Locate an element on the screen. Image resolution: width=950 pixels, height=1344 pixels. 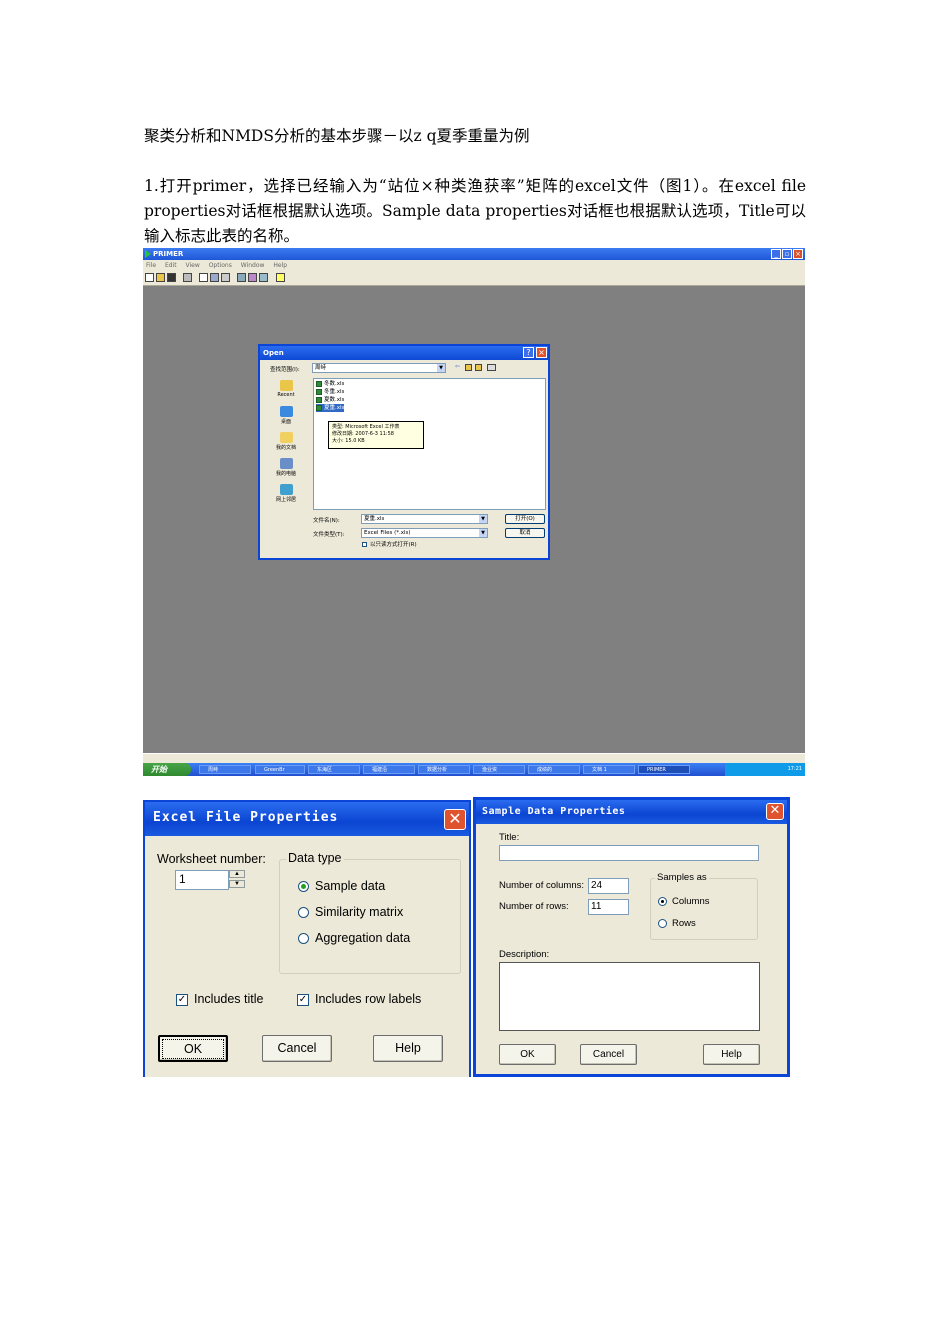
place-my-documents: 我的文档 is located at coordinates (286, 441).